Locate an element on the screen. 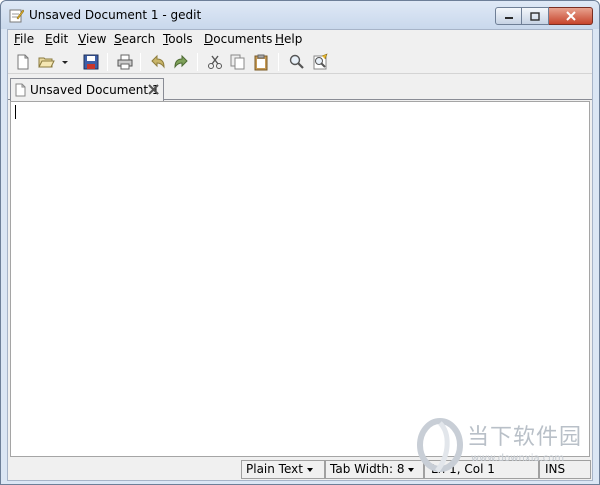 This screenshot has width=600, height=485. menu-documents-label: ocuments is located at coordinates (243, 39).